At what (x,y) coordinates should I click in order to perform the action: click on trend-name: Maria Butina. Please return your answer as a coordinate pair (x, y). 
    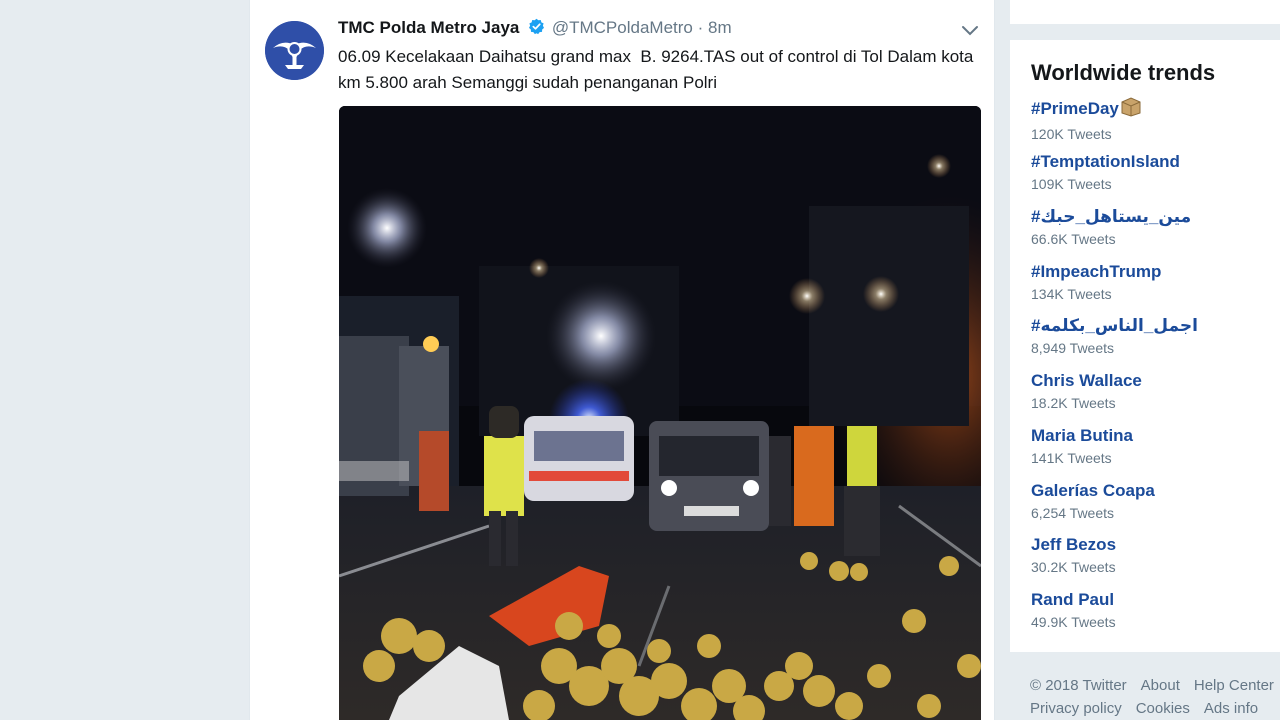
    Looking at the image, I should click on (1151, 436).